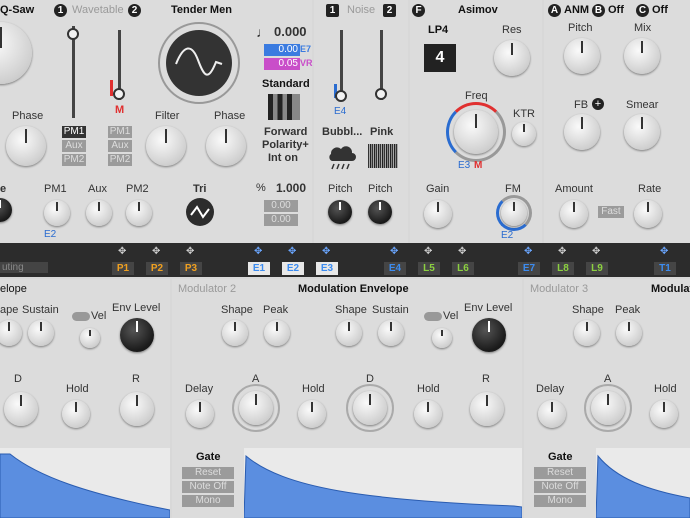 This screenshot has height=518, width=690. Describe the element at coordinates (512, 58) in the screenshot. I see `res-knob` at that location.